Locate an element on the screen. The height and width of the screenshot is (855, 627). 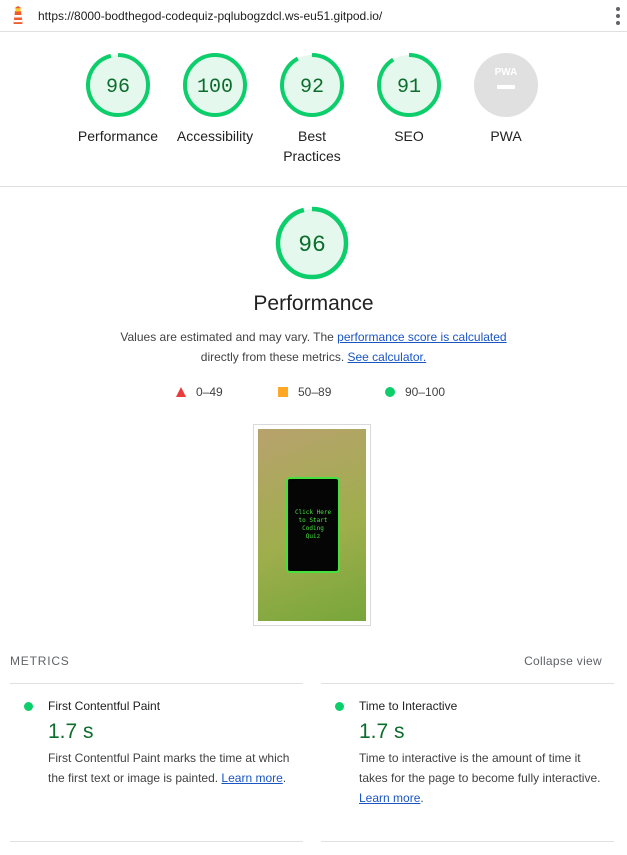
more-vert-icon is located at coordinates (618, 16).